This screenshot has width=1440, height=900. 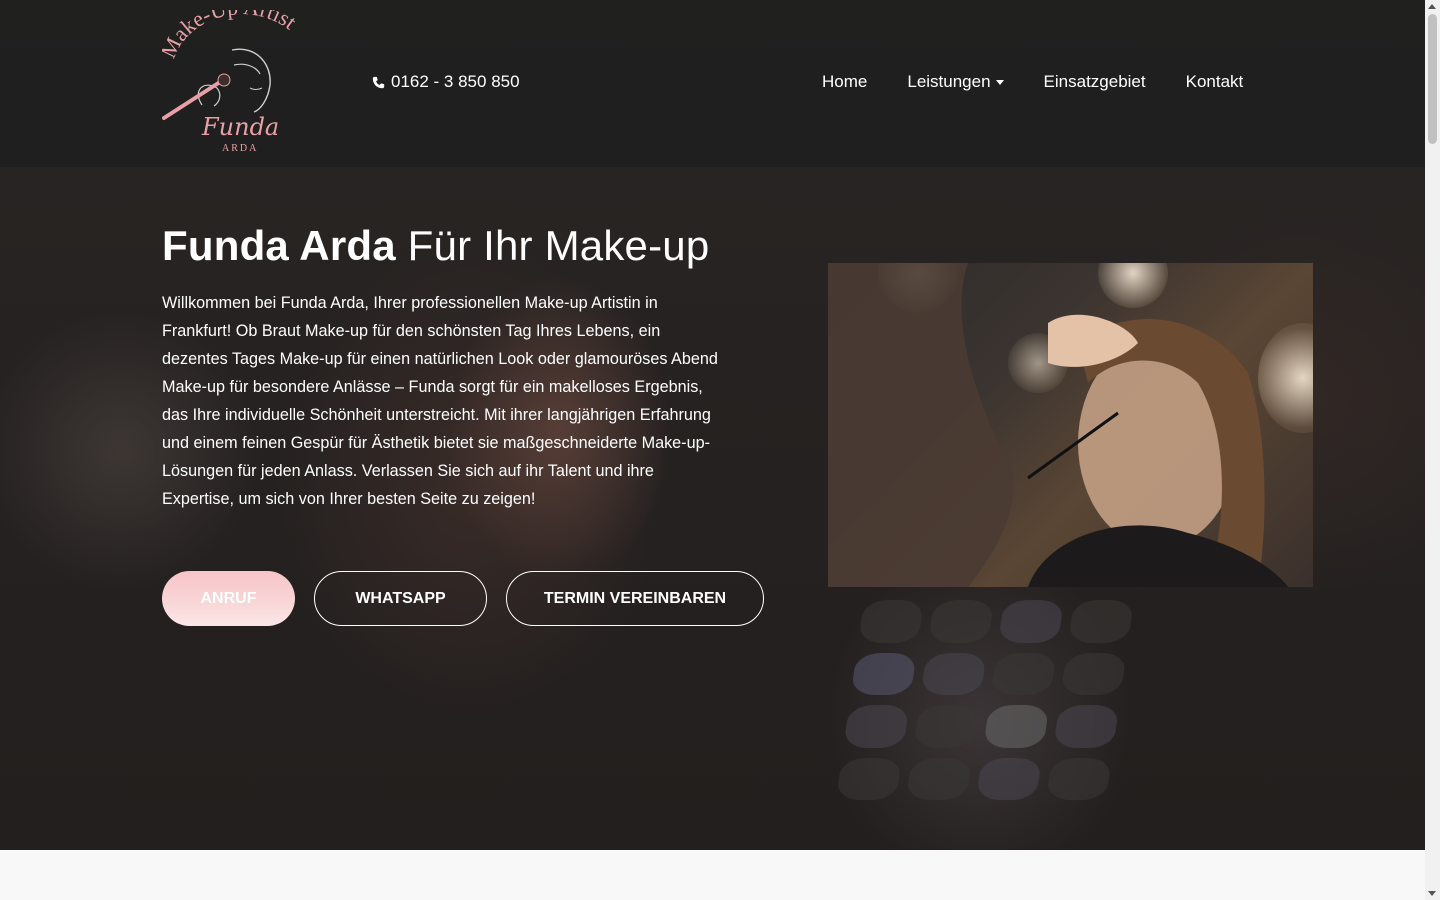 I want to click on phone-number: 0162 - 3 850 850, so click(x=455, y=81).